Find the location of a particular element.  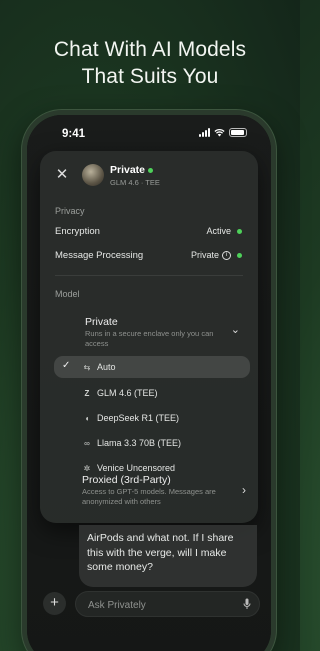

model-section-label: Model is located at coordinates (67, 294).